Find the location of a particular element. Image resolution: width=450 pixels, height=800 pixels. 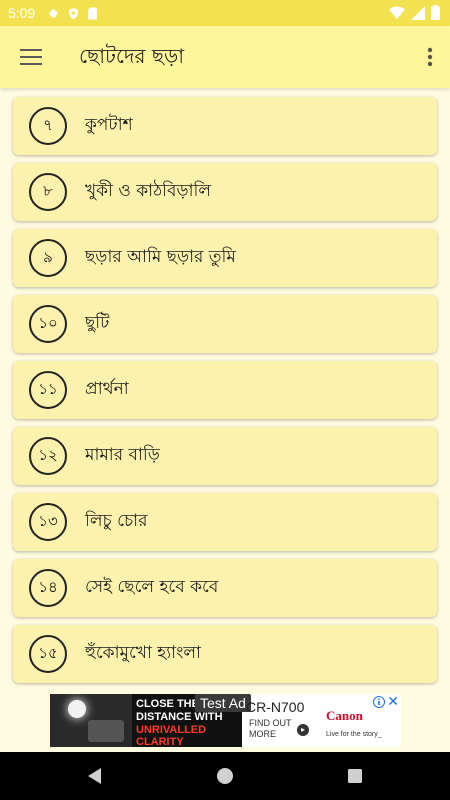

menu-button is located at coordinates (31, 57).